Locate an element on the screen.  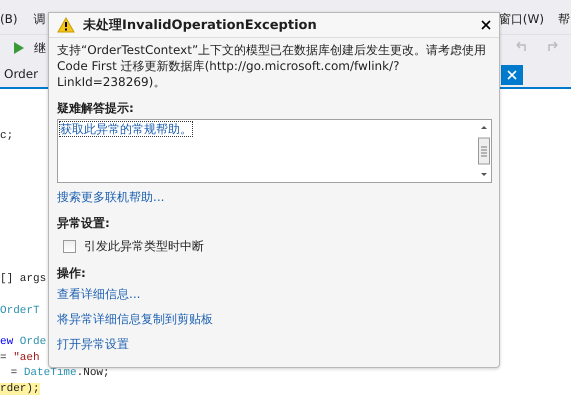
action-link: 将异常详细信息复制到剪贴板 is located at coordinates (135, 319).